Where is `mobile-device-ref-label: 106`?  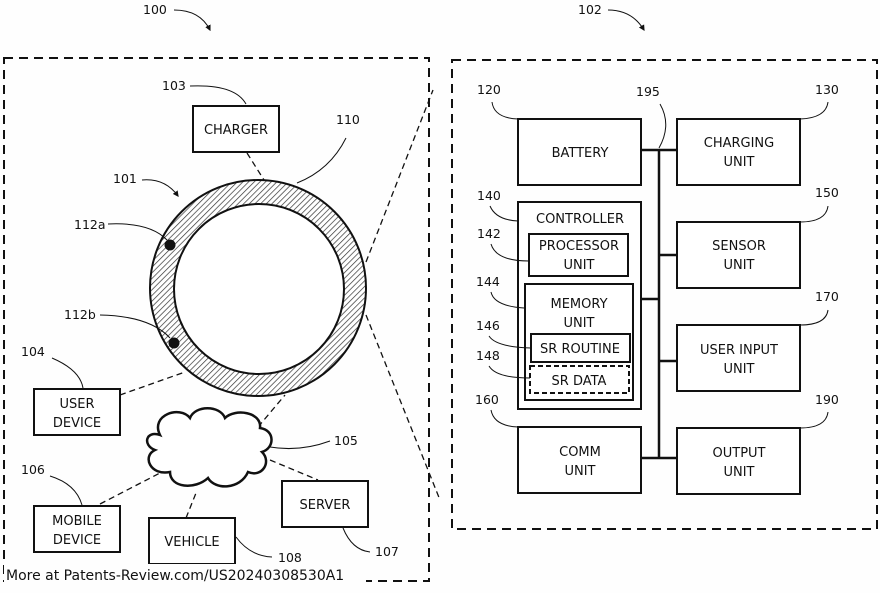 mobile-device-ref-label: 106 is located at coordinates (33, 469).